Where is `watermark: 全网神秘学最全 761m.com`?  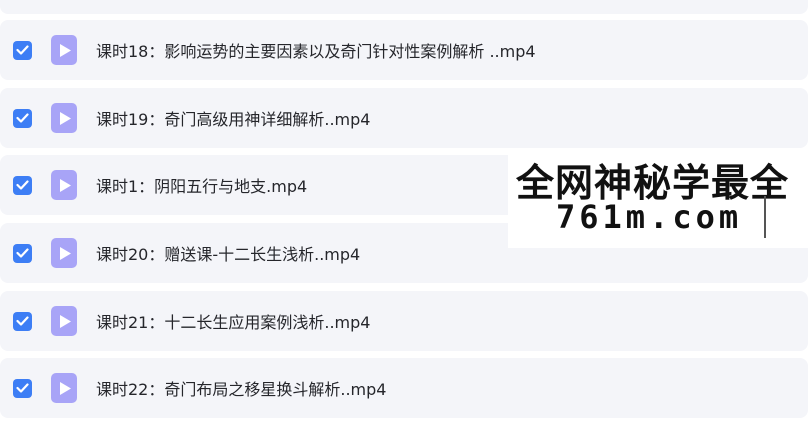 watermark: 全网神秘学最全 761m.com is located at coordinates (658, 198).